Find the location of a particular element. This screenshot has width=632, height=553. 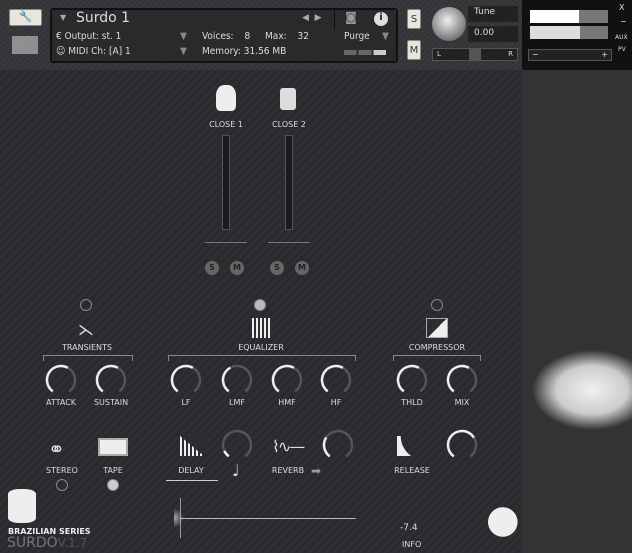

compressor-power is located at coordinates (437, 305).